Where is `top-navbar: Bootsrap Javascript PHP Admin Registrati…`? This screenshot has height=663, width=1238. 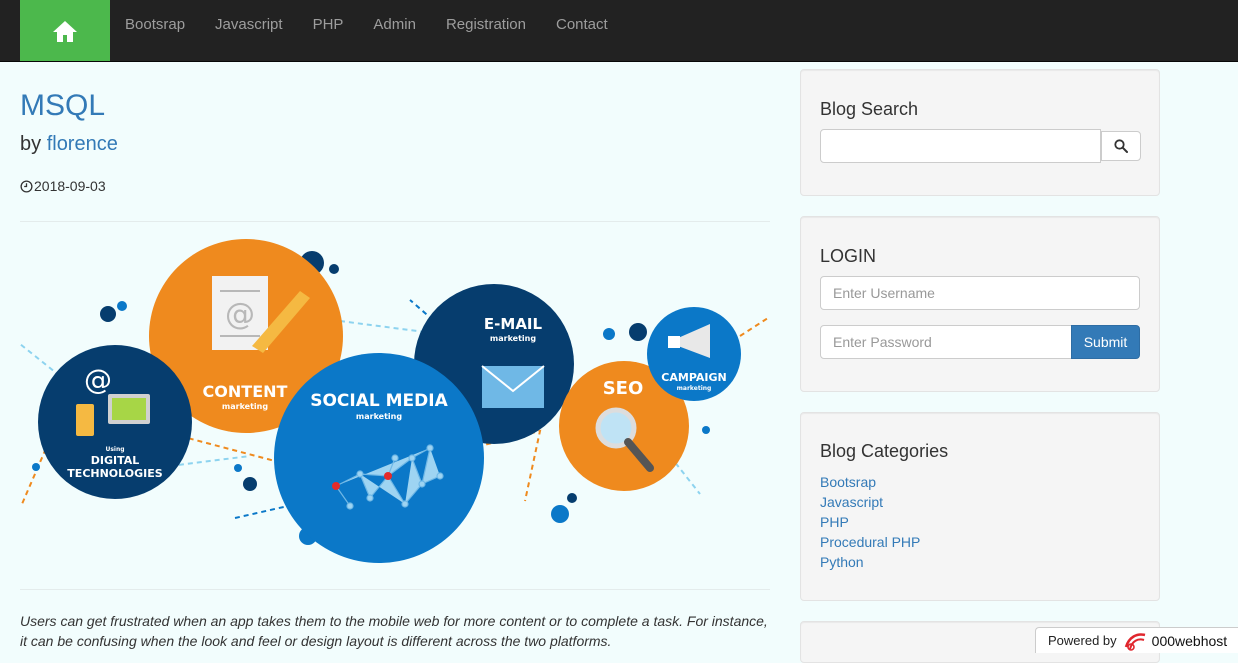
top-navbar: Bootsrap Javascript PHP Admin Registrati… is located at coordinates (619, 31).